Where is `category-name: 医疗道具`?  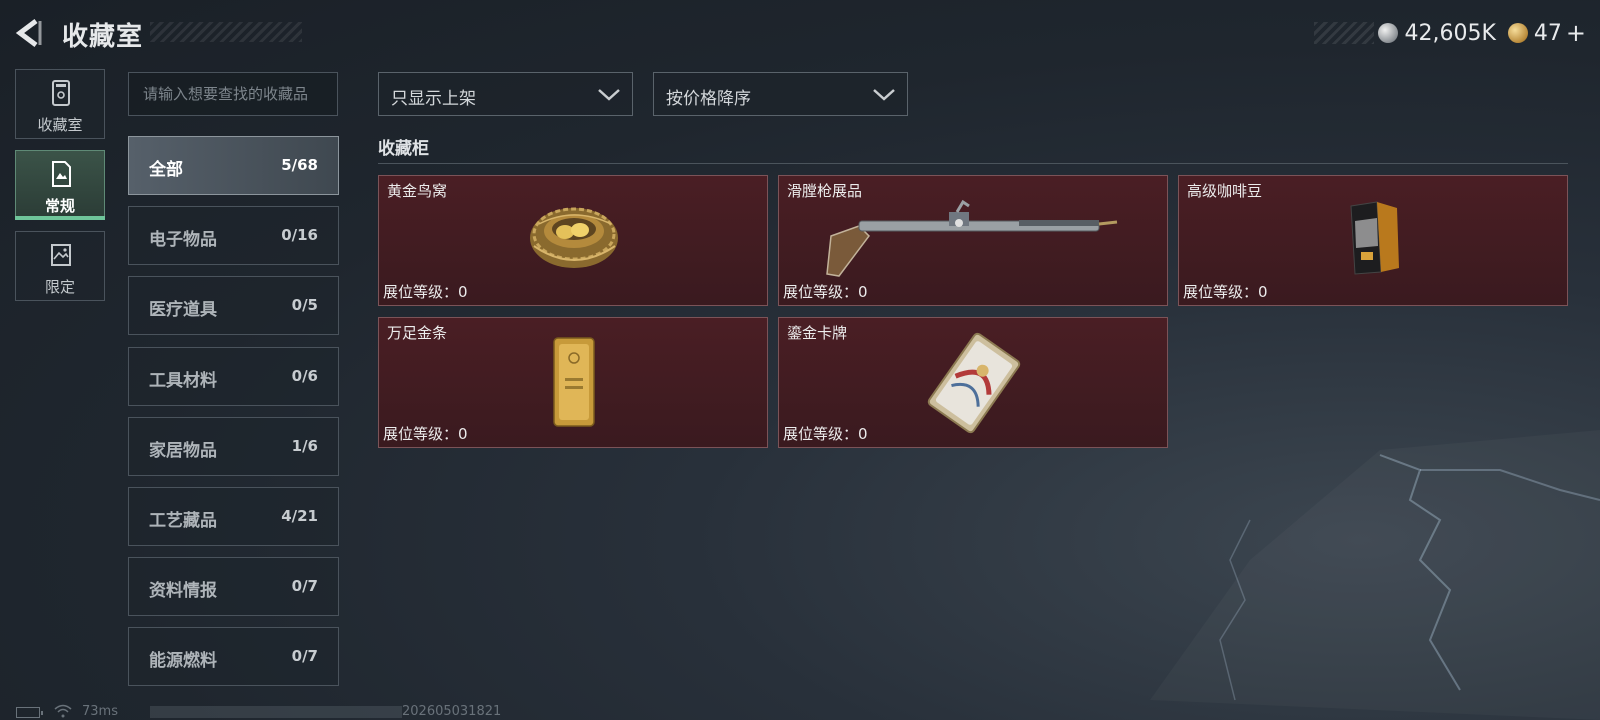
category-name: 医疗道具 is located at coordinates (183, 310).